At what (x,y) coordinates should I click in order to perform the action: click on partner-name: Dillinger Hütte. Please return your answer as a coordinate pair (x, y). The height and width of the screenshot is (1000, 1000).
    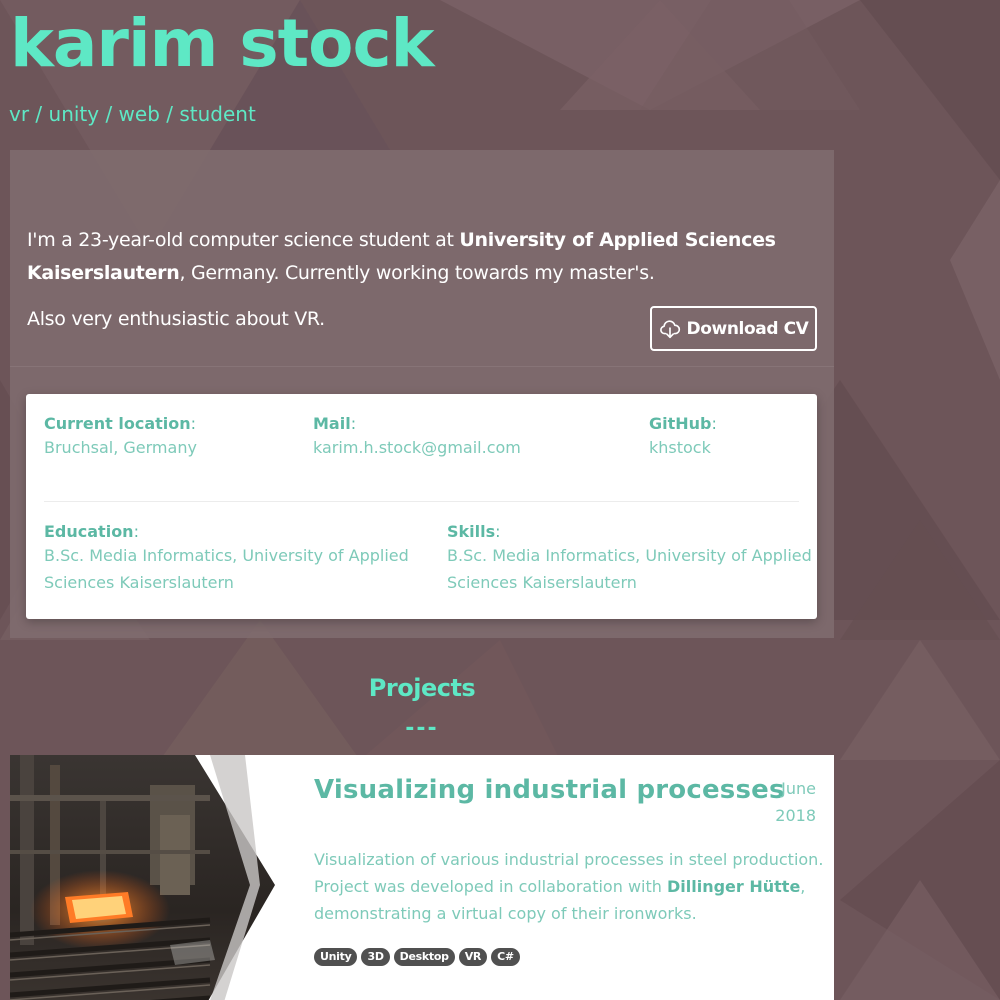
    Looking at the image, I should click on (733, 886).